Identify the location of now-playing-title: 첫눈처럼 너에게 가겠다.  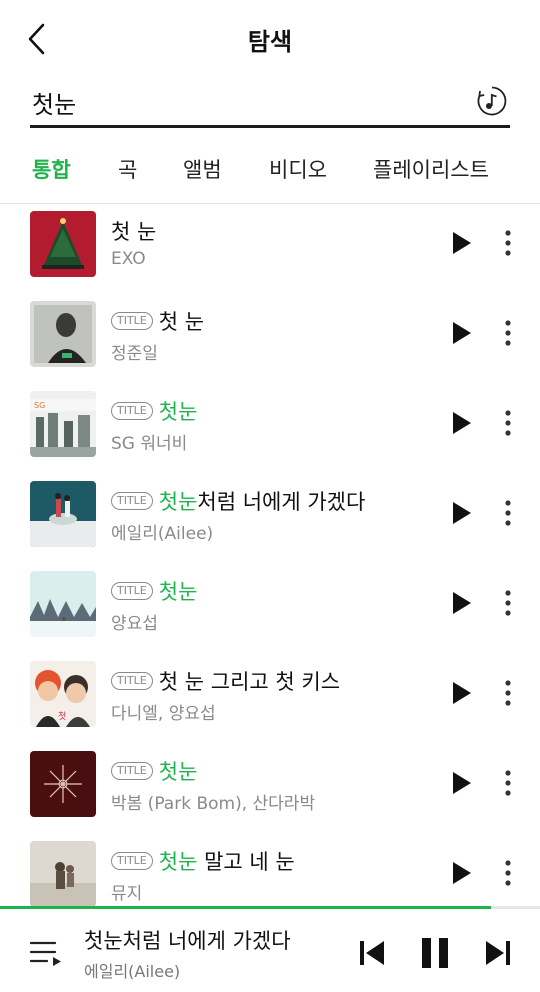
(187, 940).